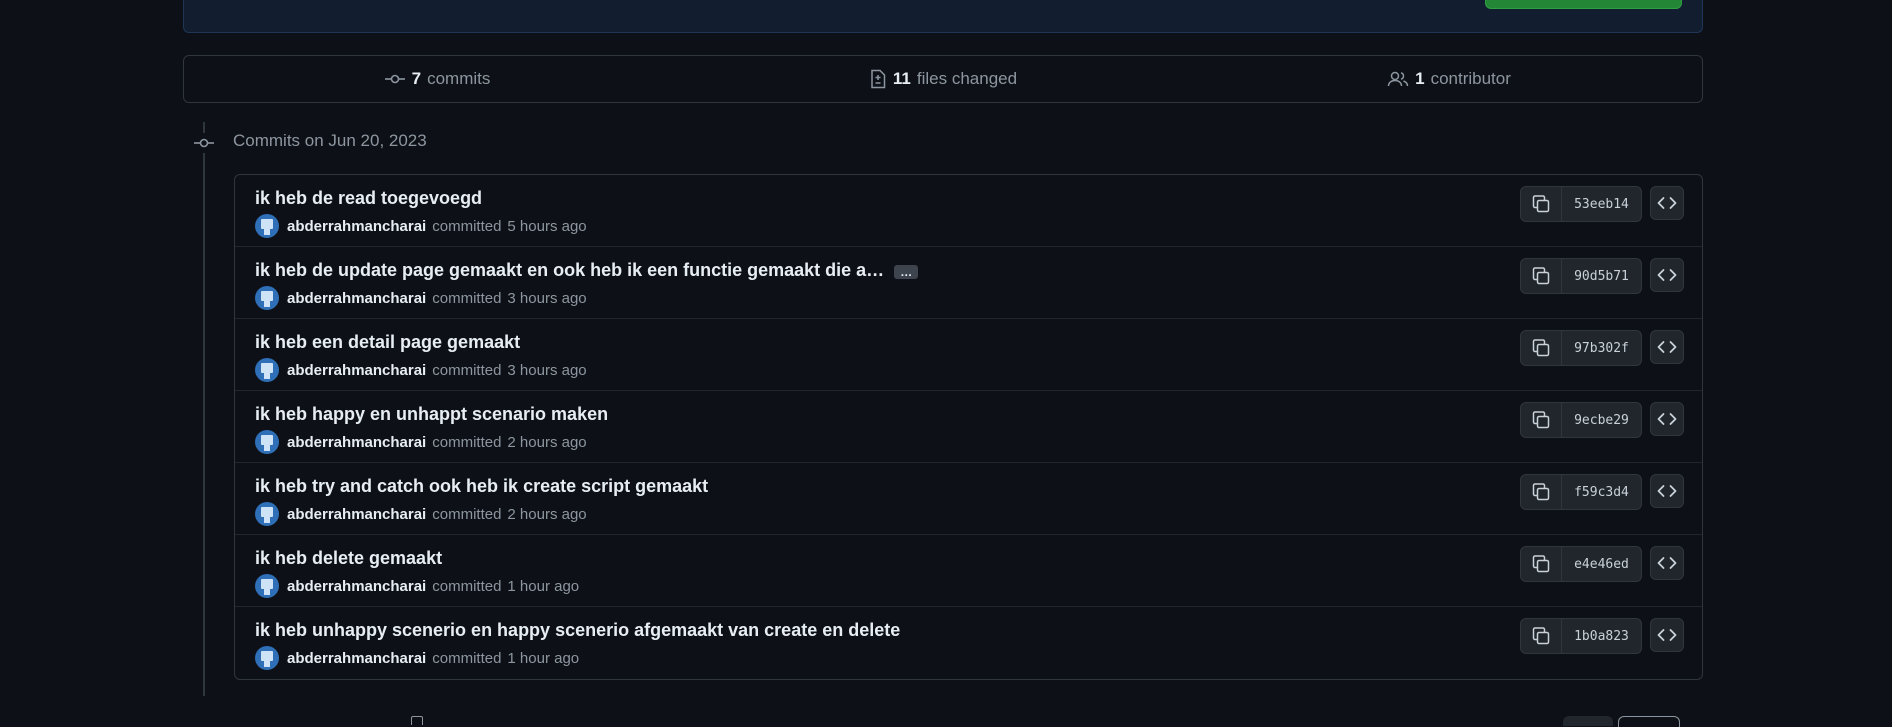 This screenshot has height=727, width=1892. I want to click on commit-sha-link: e4e46ed, so click(1601, 564).